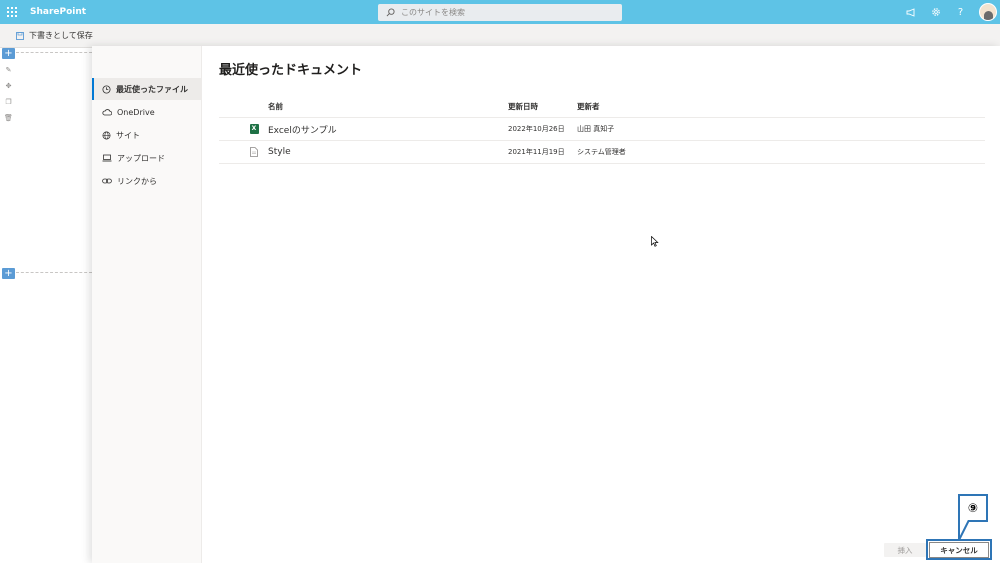 Image resolution: width=1000 pixels, height=563 pixels. Describe the element at coordinates (128, 135) in the screenshot. I see `nav-sites-label: サイト` at that location.